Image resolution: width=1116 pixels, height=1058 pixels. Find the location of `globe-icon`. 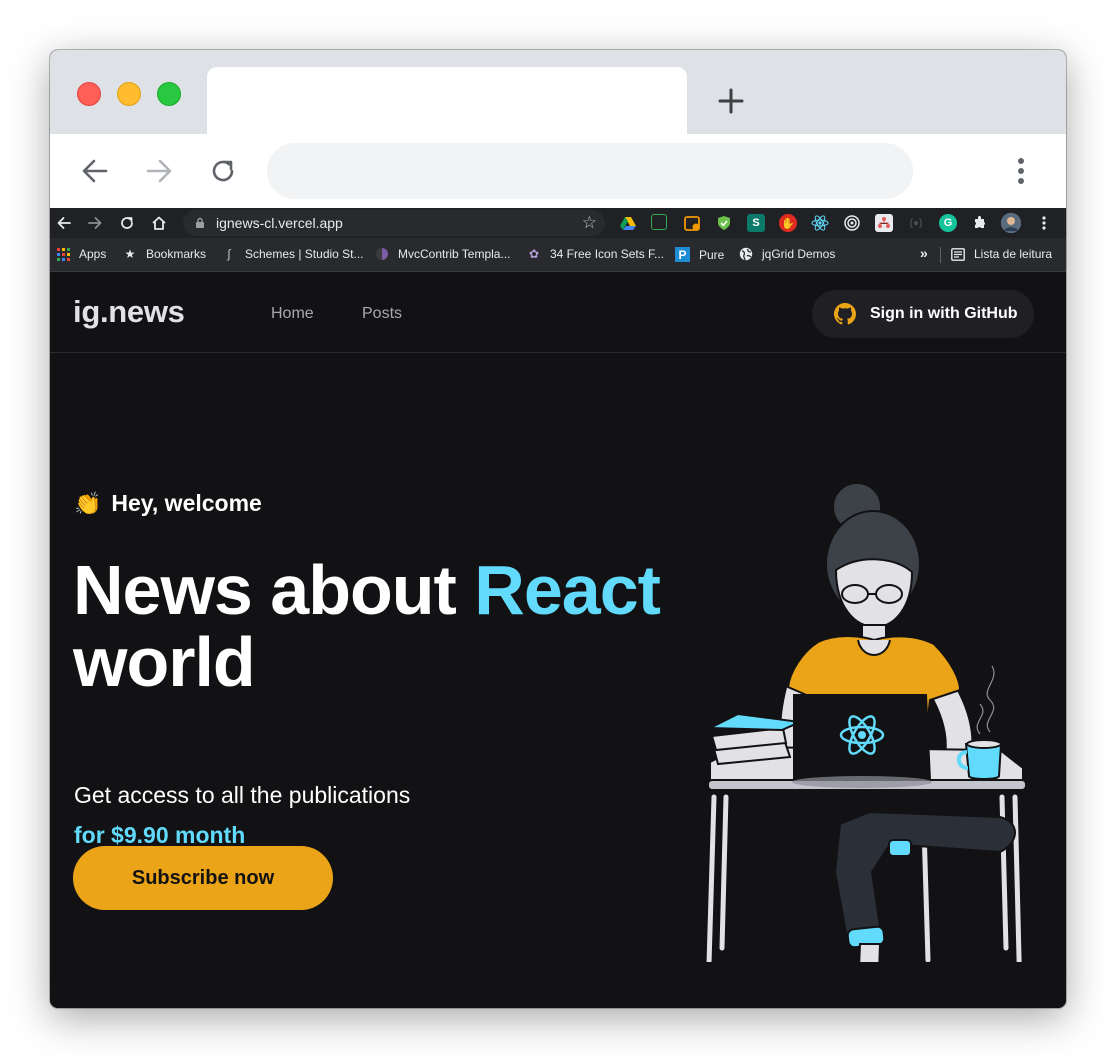

globe-icon is located at coordinates (746, 254).